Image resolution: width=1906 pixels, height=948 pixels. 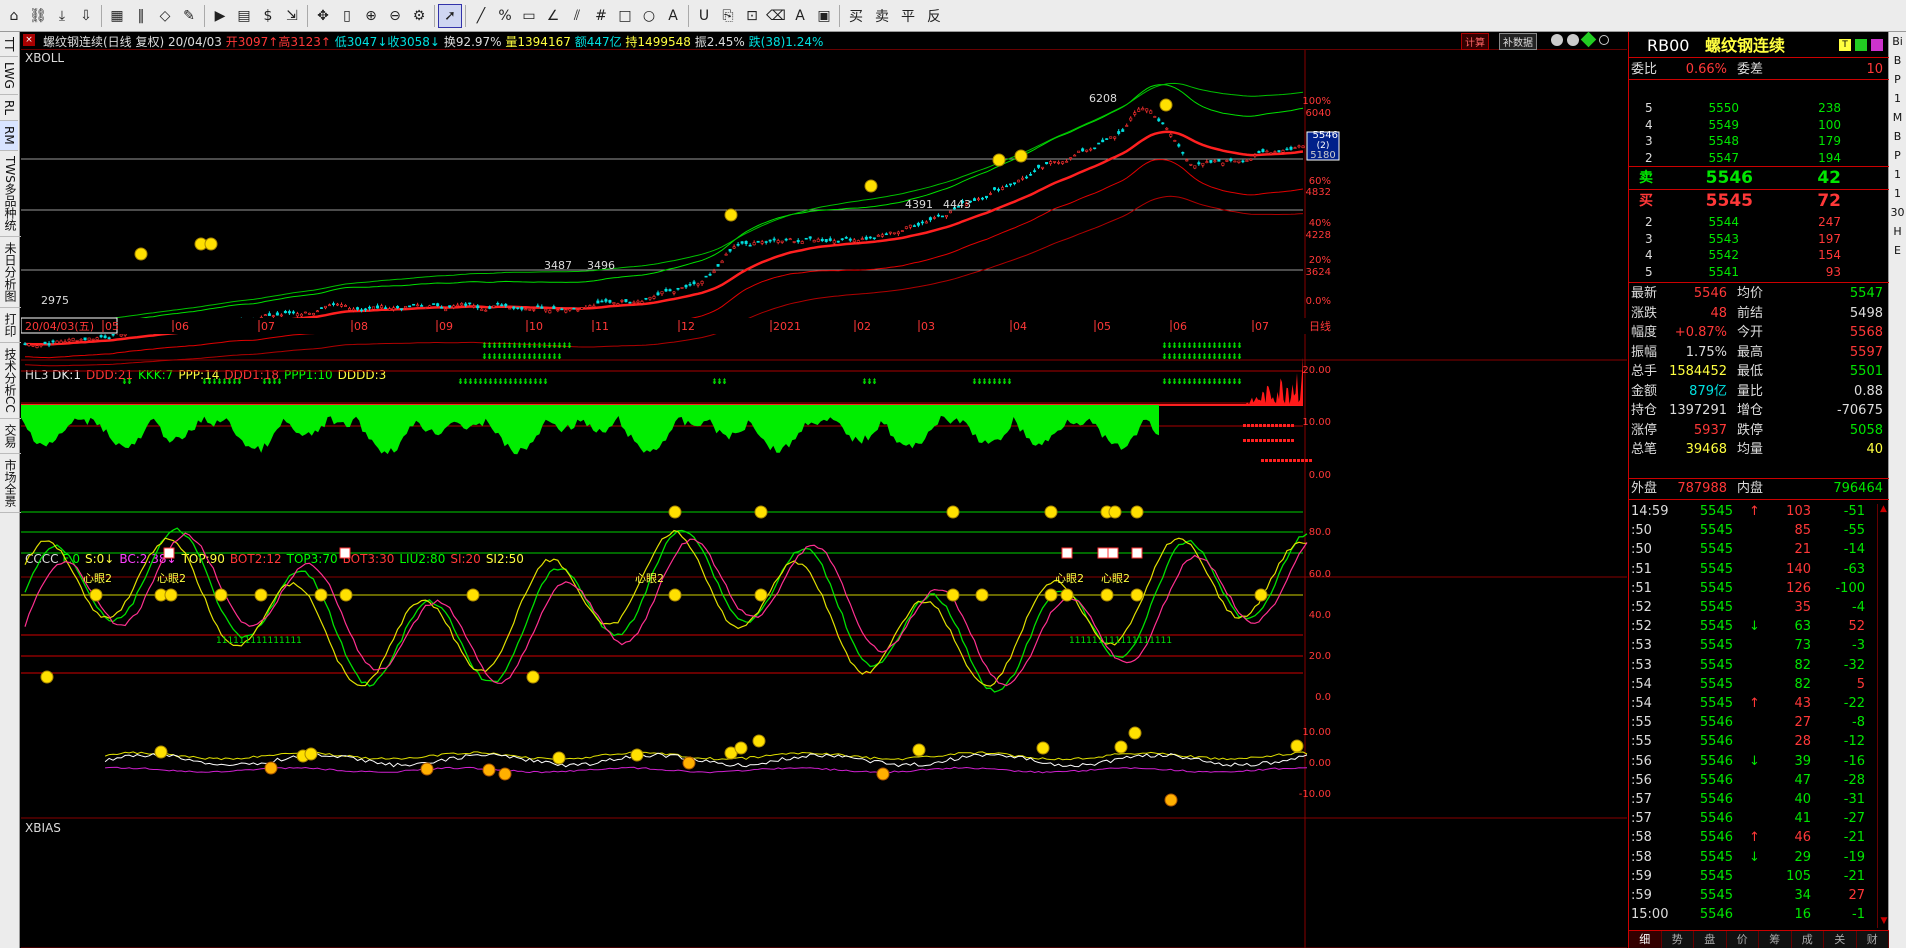 What do you see at coordinates (419, 16) in the screenshot?
I see `settings-icon: ⚙` at bounding box center [419, 16].